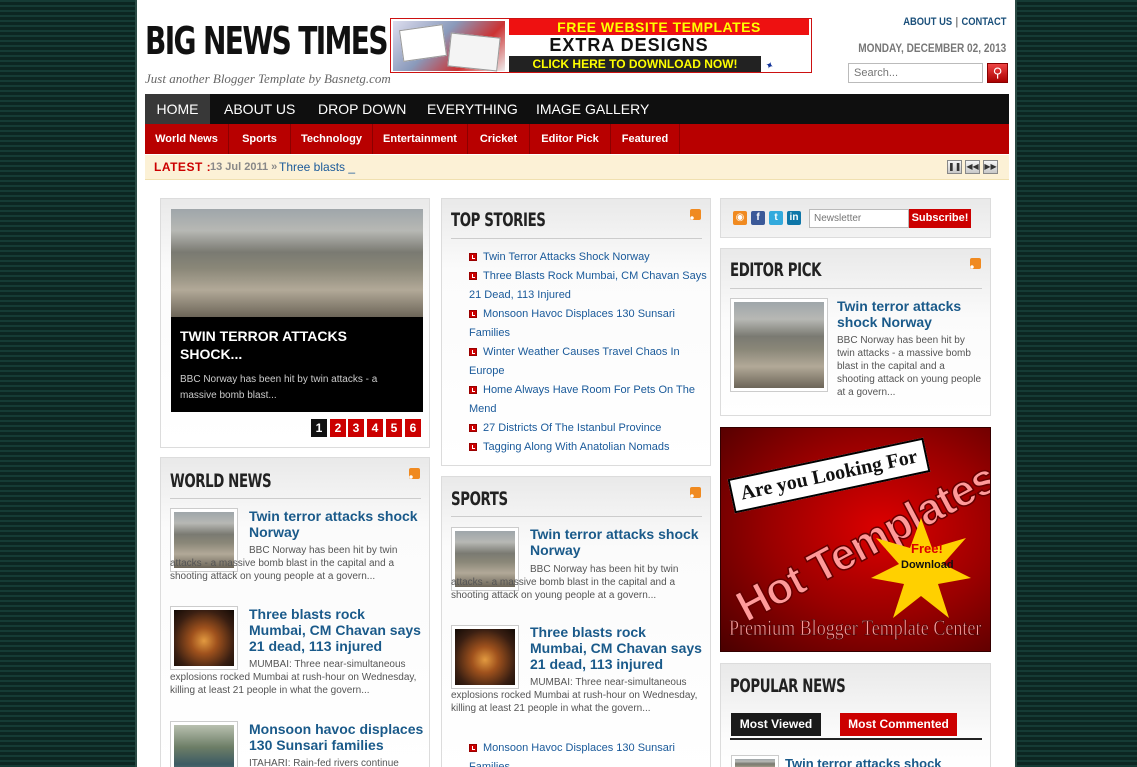 The width and height of the screenshot is (1137, 767). I want to click on slider-page-4: 4, so click(375, 428).